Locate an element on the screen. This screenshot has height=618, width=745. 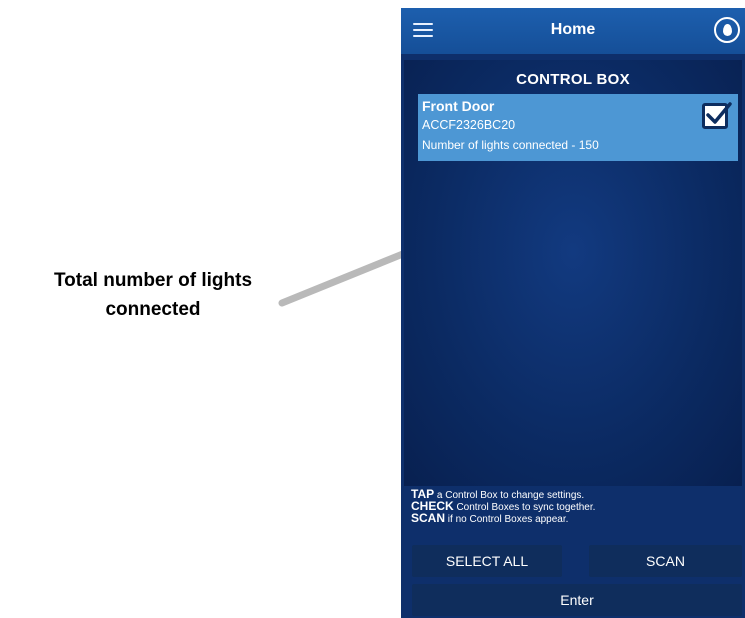
select-all-button: SELECT ALL is located at coordinates (487, 561).